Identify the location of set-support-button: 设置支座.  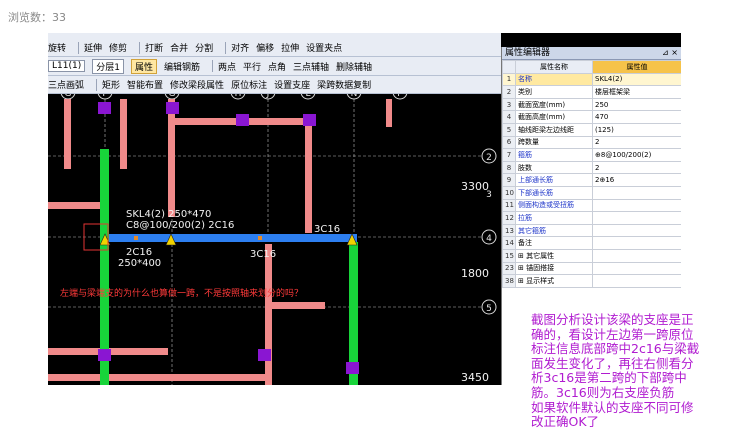
(292, 84).